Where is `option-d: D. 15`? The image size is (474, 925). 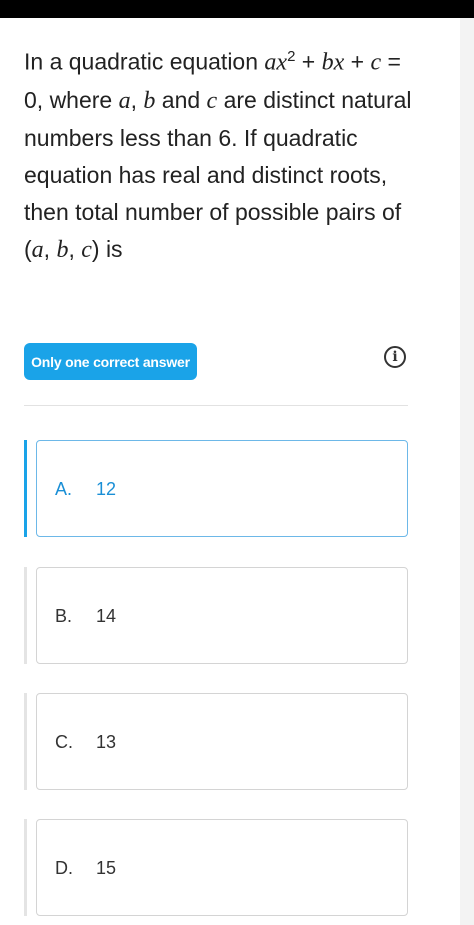
option-d: D. 15 is located at coordinates (222, 867).